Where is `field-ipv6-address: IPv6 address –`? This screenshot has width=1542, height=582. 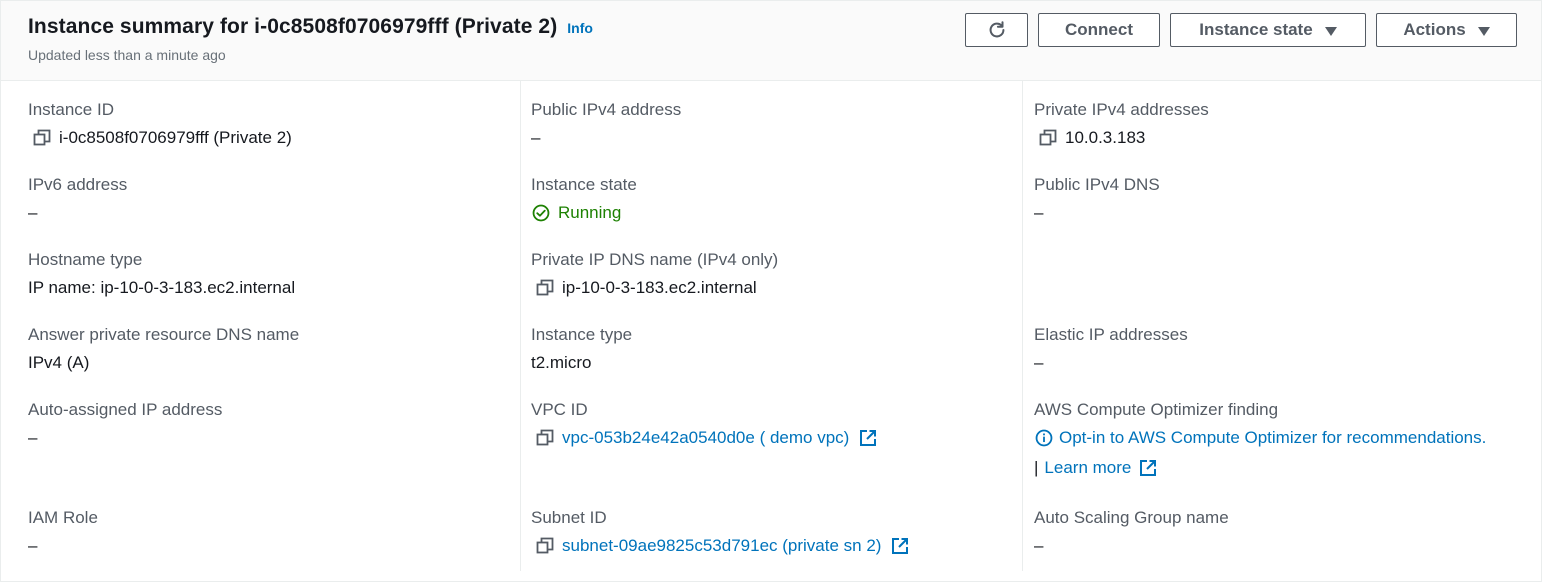
field-ipv6-address: IPv6 address – is located at coordinates (77, 199).